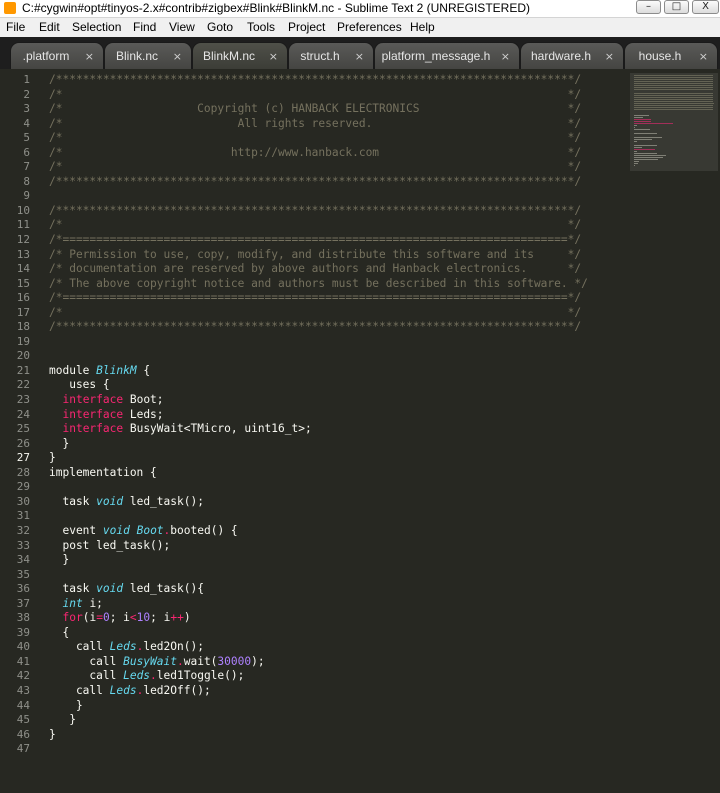 This screenshot has height=793, width=720. What do you see at coordinates (49, 27) in the screenshot?
I see `menu-edit: Edit` at bounding box center [49, 27].